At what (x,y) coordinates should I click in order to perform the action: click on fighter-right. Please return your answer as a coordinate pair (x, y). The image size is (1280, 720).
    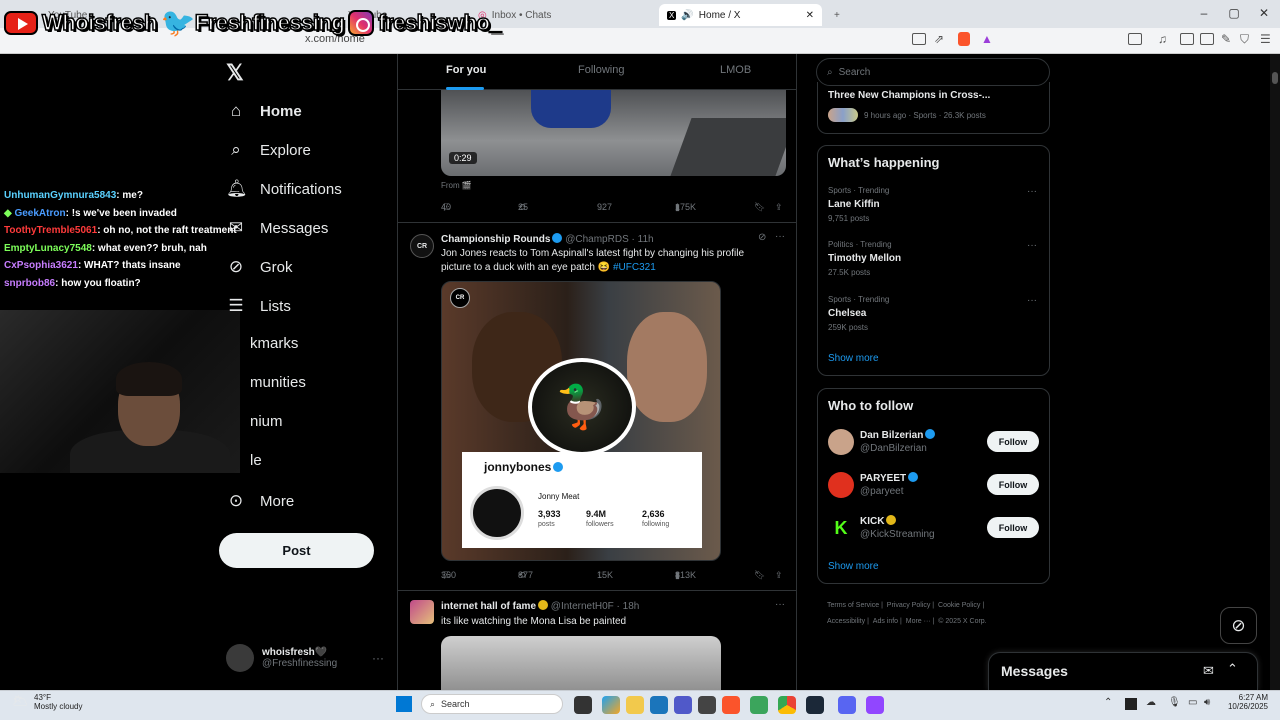
    Looking at the image, I should click on (667, 367).